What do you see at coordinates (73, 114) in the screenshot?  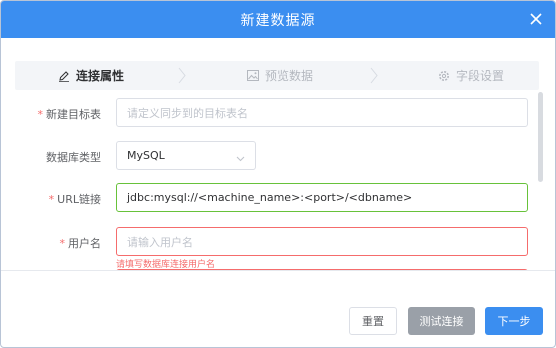 I see `target-table-label-text: 新建目标表` at bounding box center [73, 114].